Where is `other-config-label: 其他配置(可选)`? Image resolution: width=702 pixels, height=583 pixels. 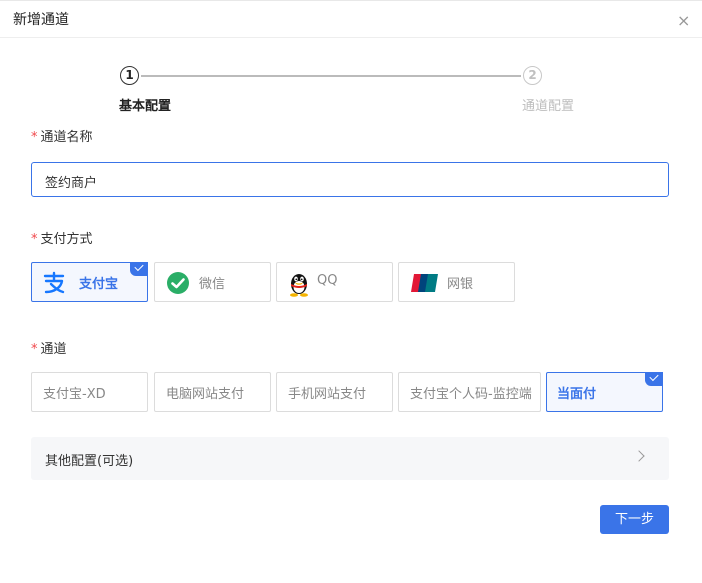 other-config-label: 其他配置(可选) is located at coordinates (89, 461).